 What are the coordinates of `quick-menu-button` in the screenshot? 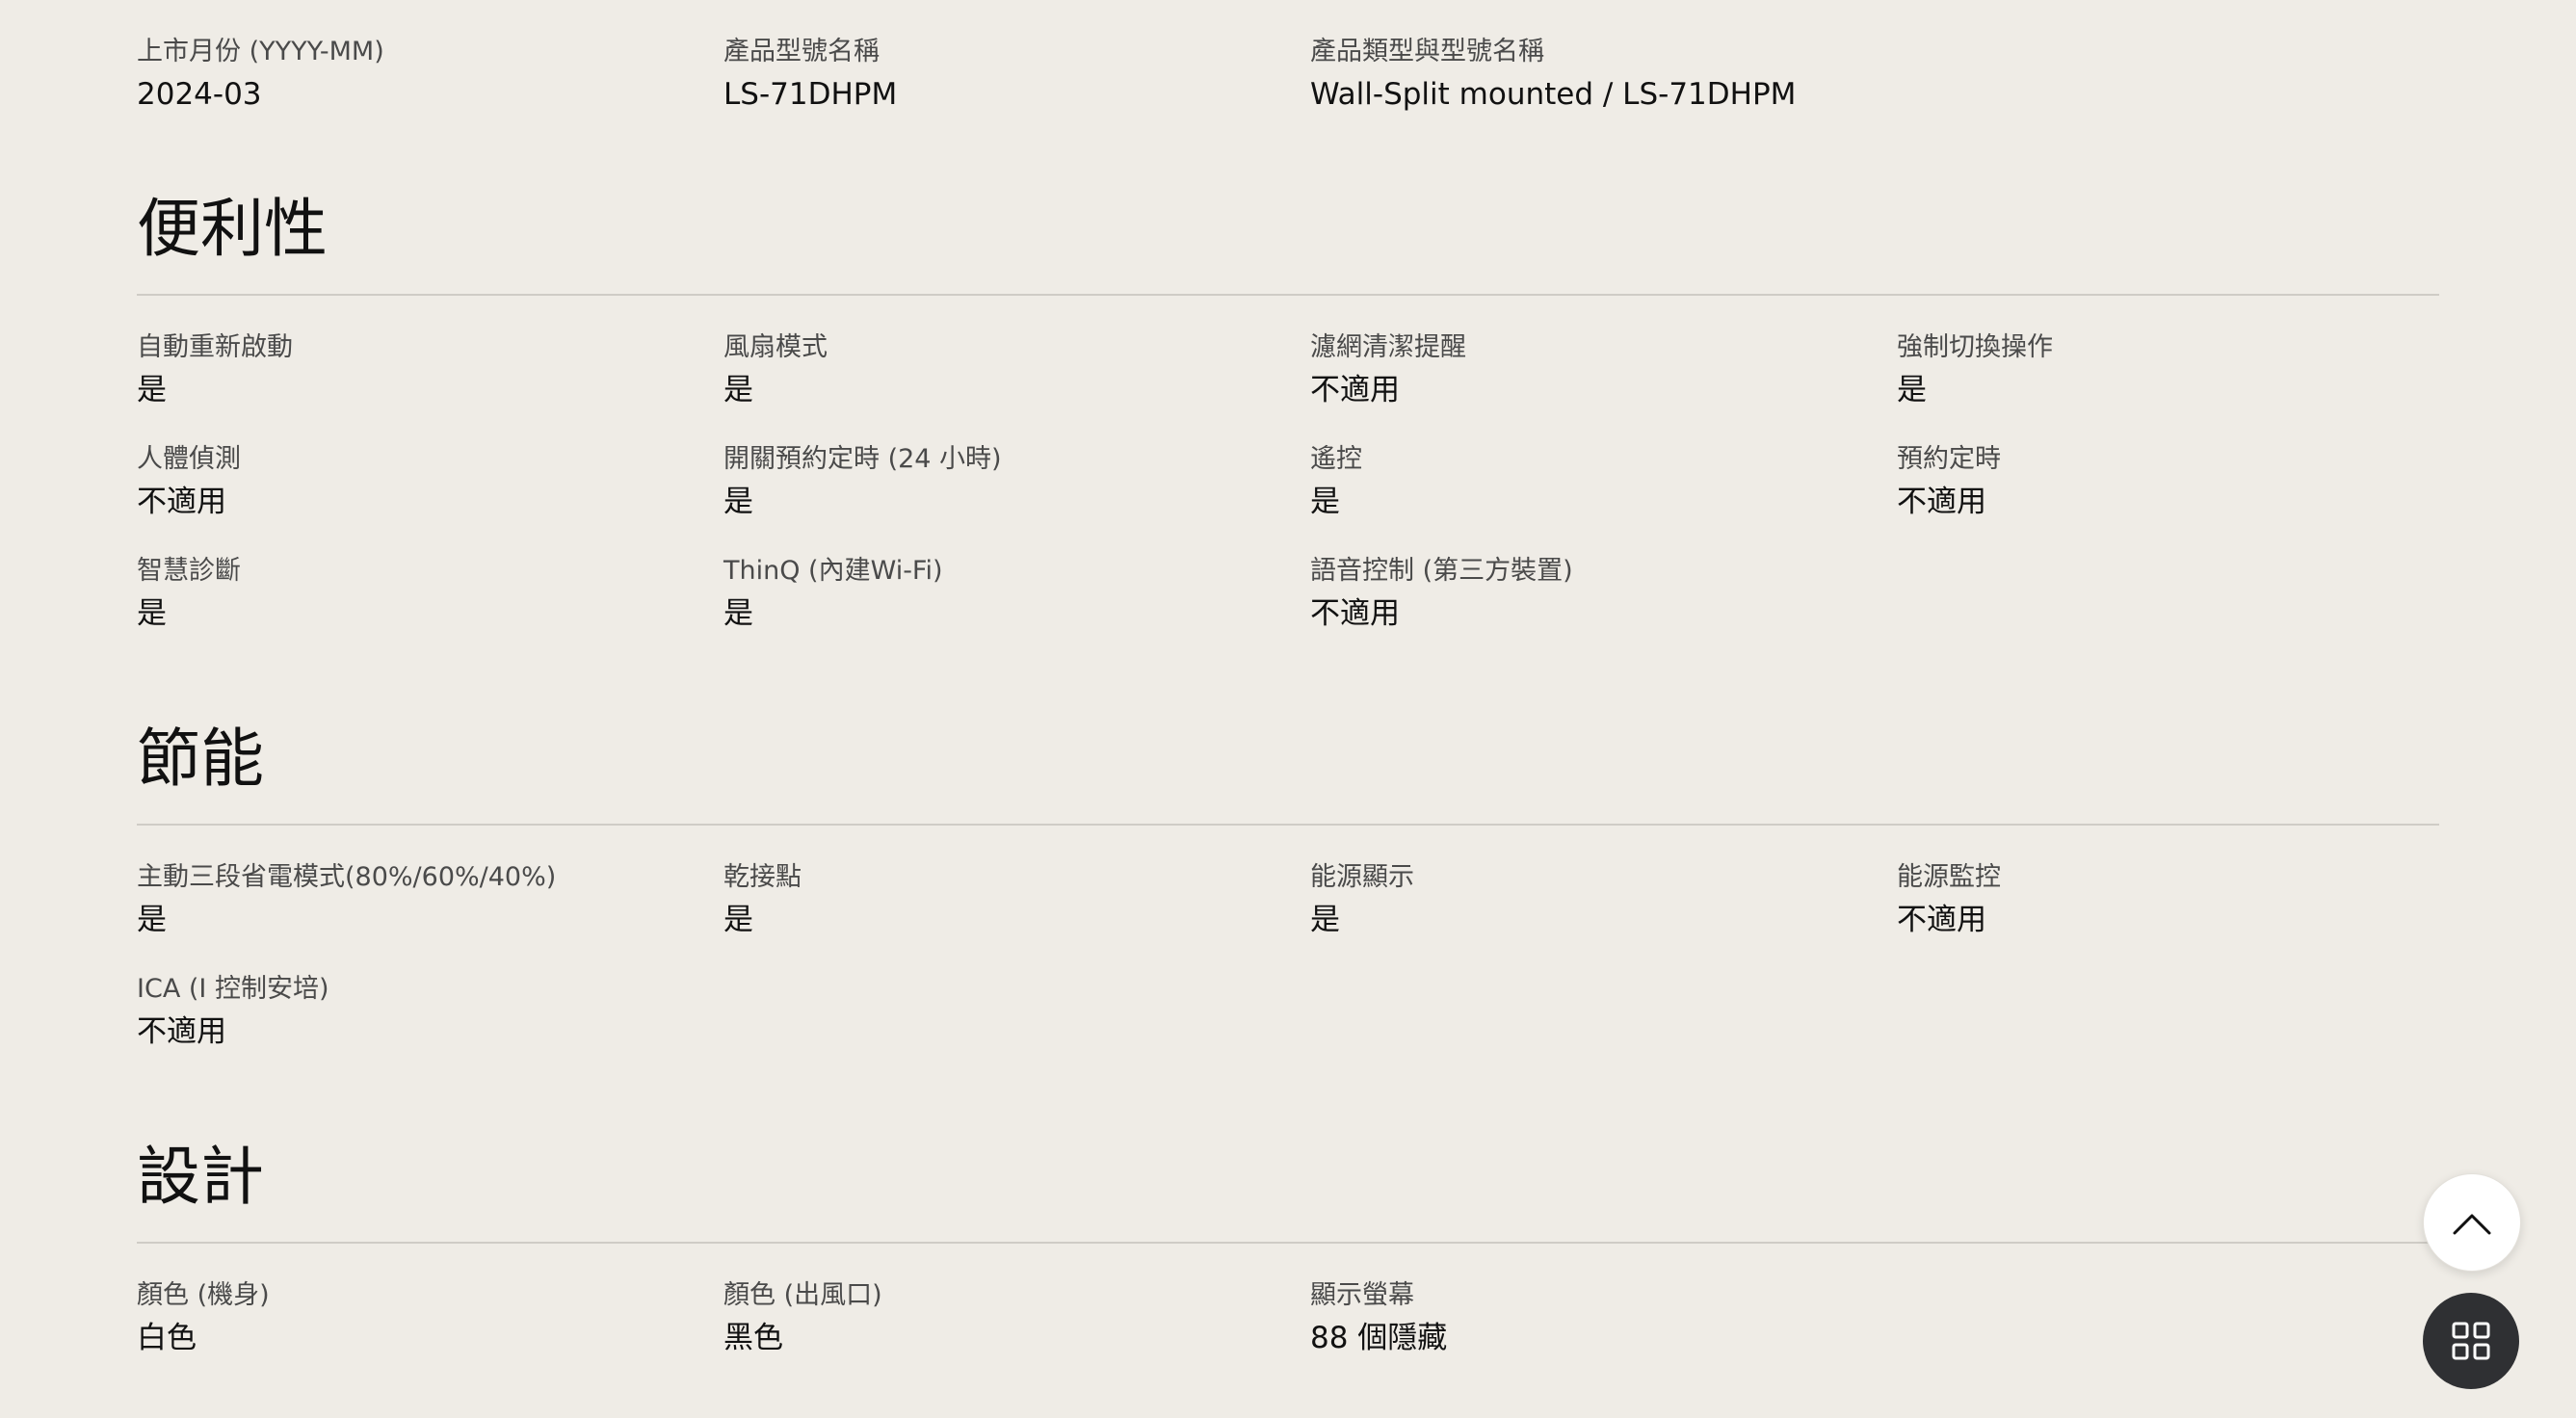 It's located at (2471, 1341).